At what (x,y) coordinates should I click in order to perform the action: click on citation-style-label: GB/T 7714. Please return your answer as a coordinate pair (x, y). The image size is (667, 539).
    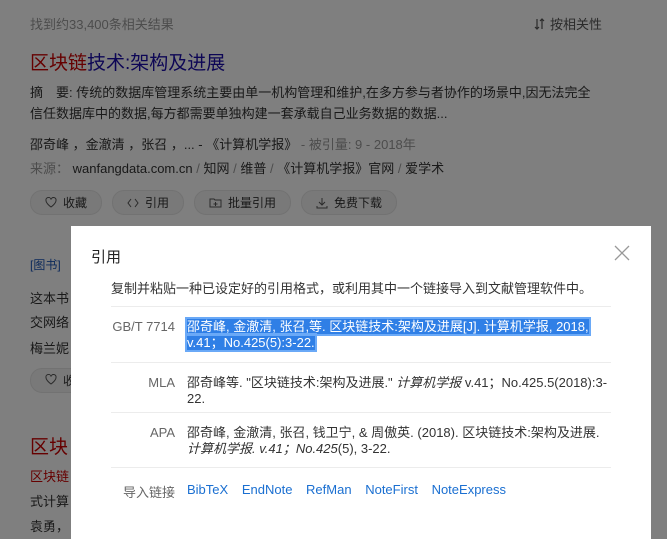
    Looking at the image, I should click on (143, 326).